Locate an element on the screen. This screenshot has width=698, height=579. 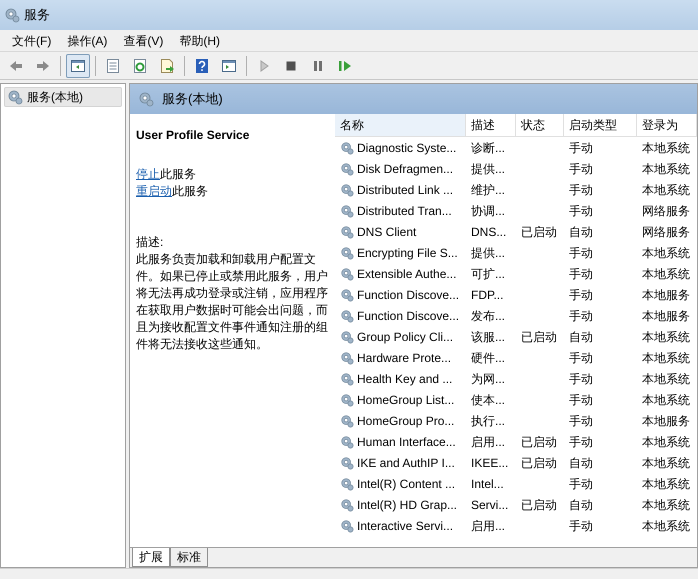
column-header: 名称 is located at coordinates (400, 125).